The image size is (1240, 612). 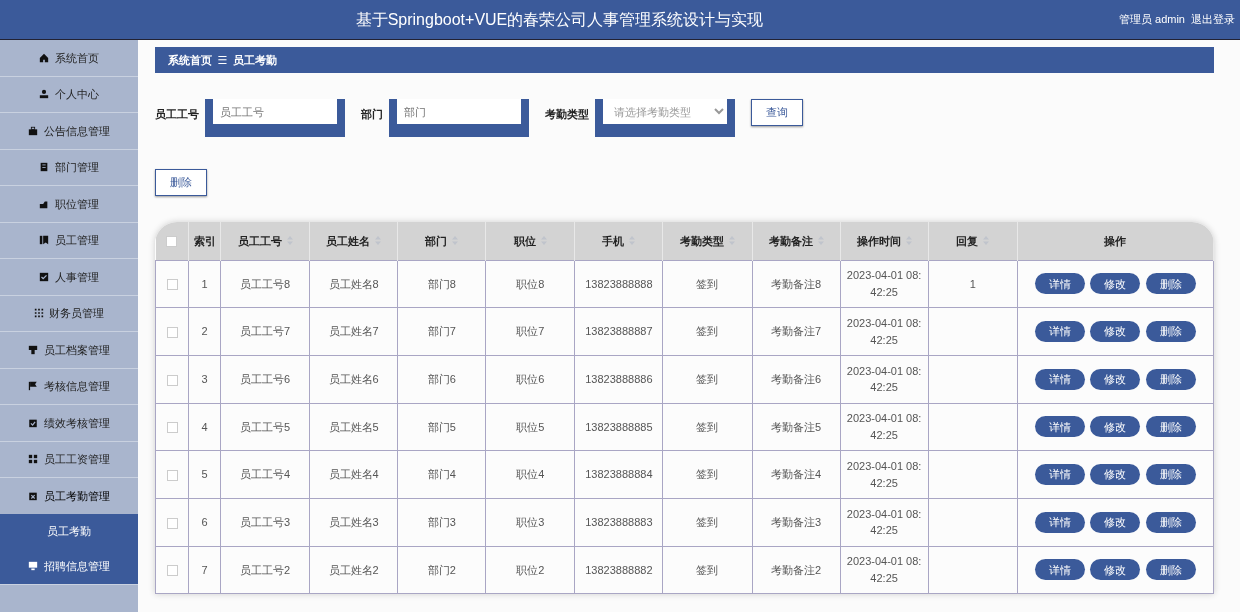 What do you see at coordinates (265, 331) in the screenshot?
I see `table-cell: 员工工号7` at bounding box center [265, 331].